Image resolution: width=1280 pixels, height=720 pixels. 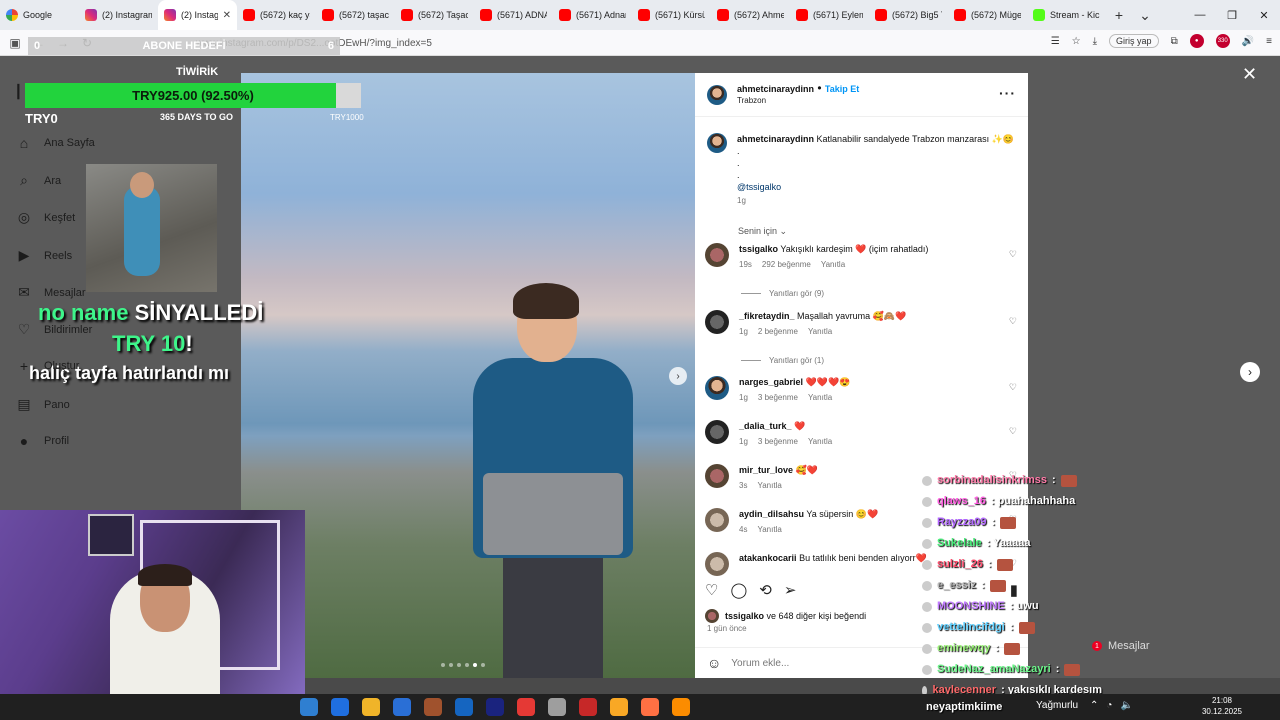 I want to click on sidebar-item: ◎ Keşfet, so click(x=45, y=217).